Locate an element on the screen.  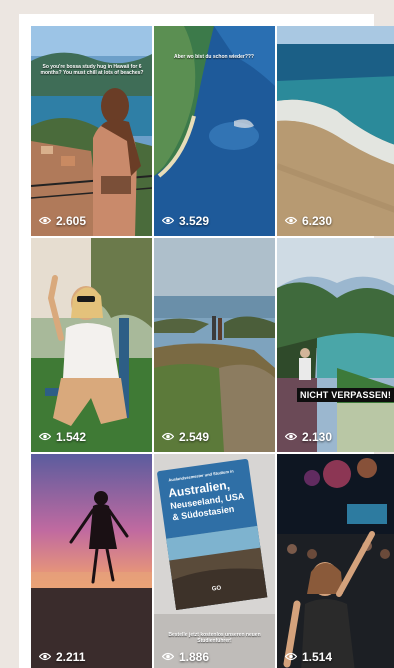
view-count: 3.529 is located at coordinates (185, 221).